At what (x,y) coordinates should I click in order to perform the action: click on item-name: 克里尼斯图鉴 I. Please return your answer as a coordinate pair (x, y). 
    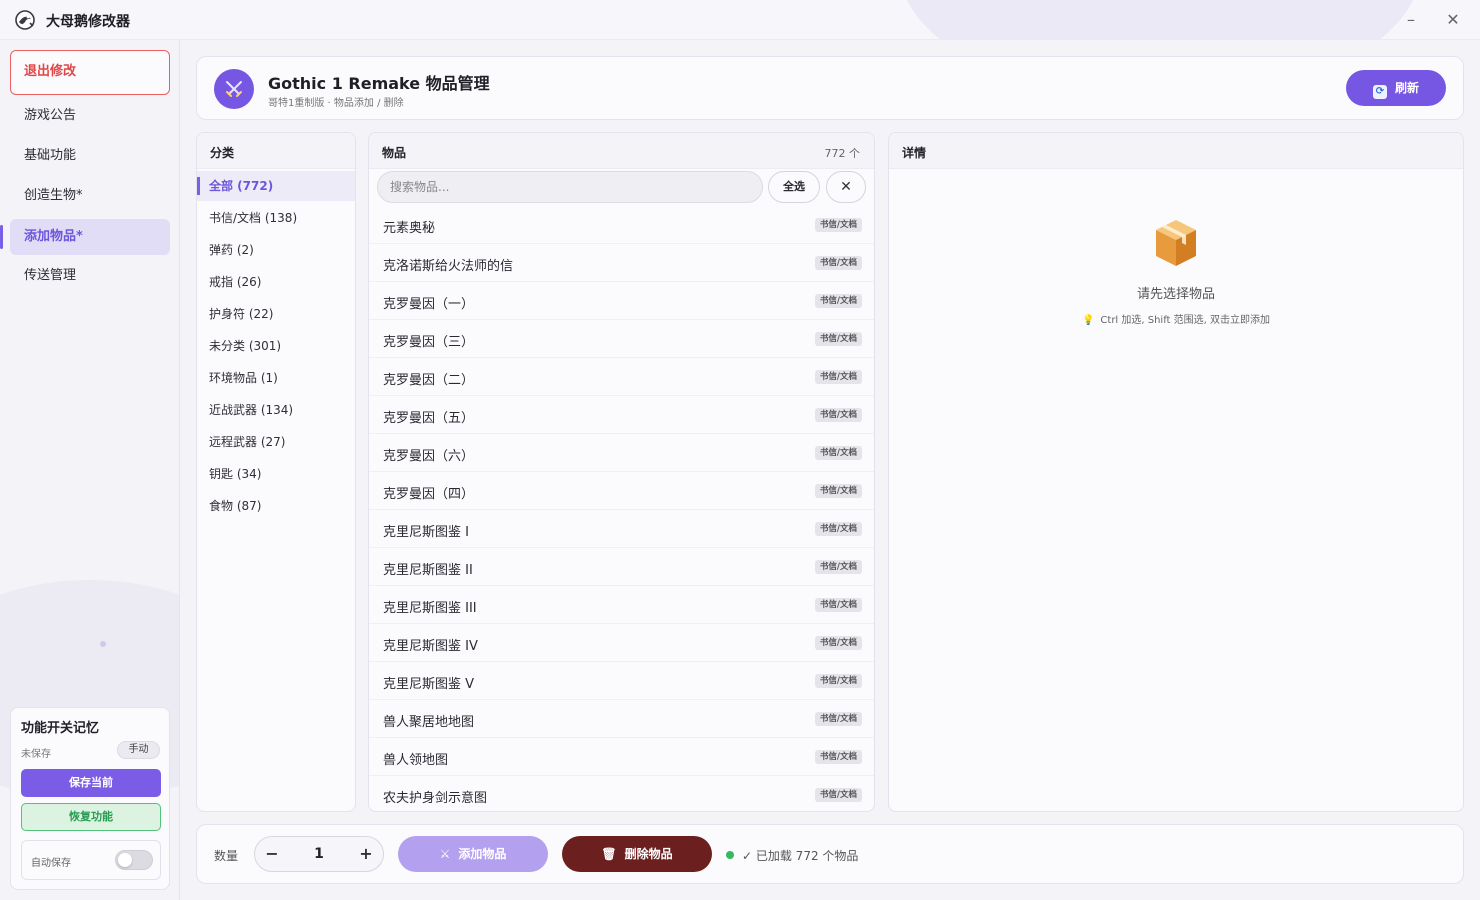
    Looking at the image, I should click on (426, 532).